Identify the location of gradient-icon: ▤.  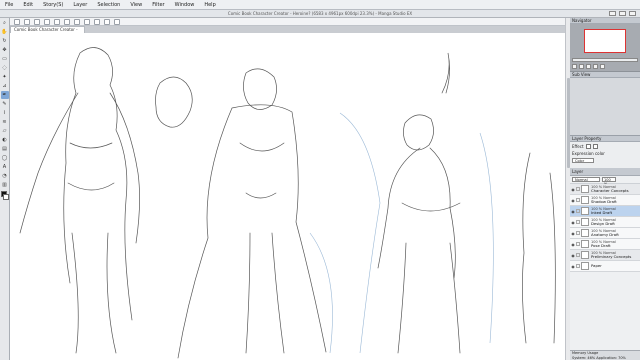
(5, 149).